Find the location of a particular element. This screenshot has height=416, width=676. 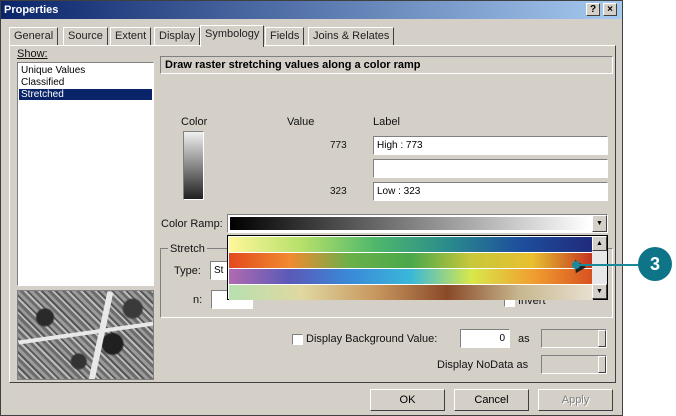

high-label-field: High : 773 is located at coordinates (490, 145).